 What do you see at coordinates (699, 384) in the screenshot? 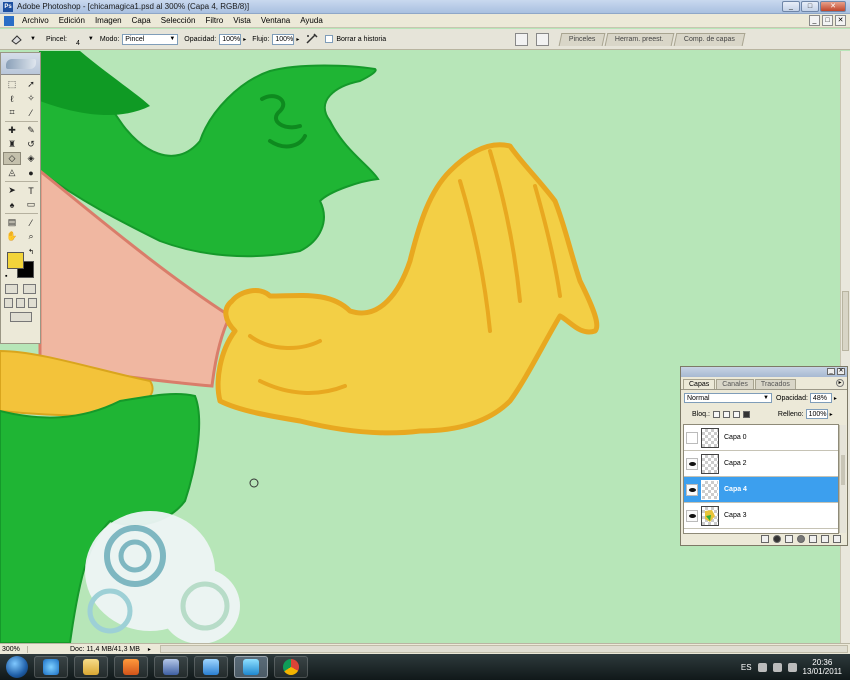
I see `tab-capas: Capas` at bounding box center [699, 384].